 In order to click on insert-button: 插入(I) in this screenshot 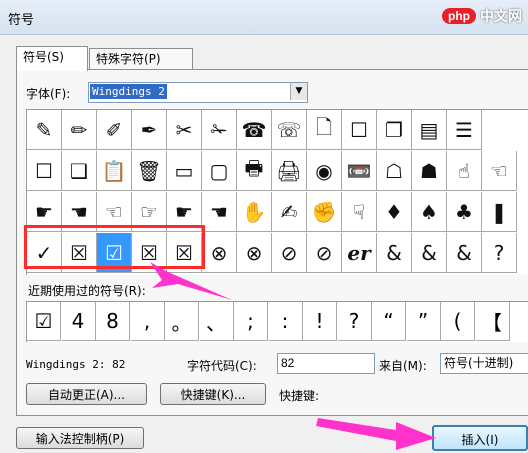, I will do `click(480, 438)`.